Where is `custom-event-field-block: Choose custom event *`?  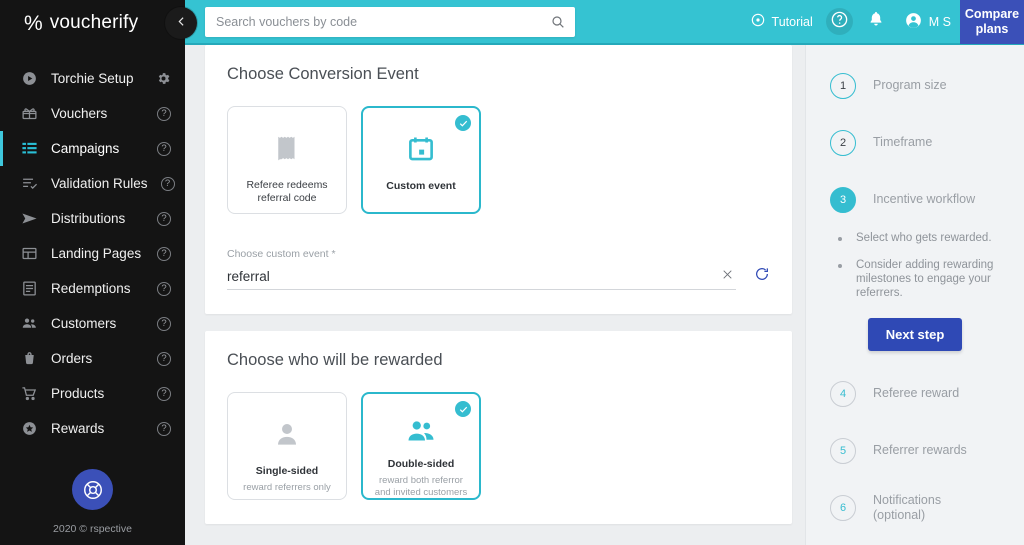
custom-event-field-block: Choose custom event * is located at coordinates (498, 269).